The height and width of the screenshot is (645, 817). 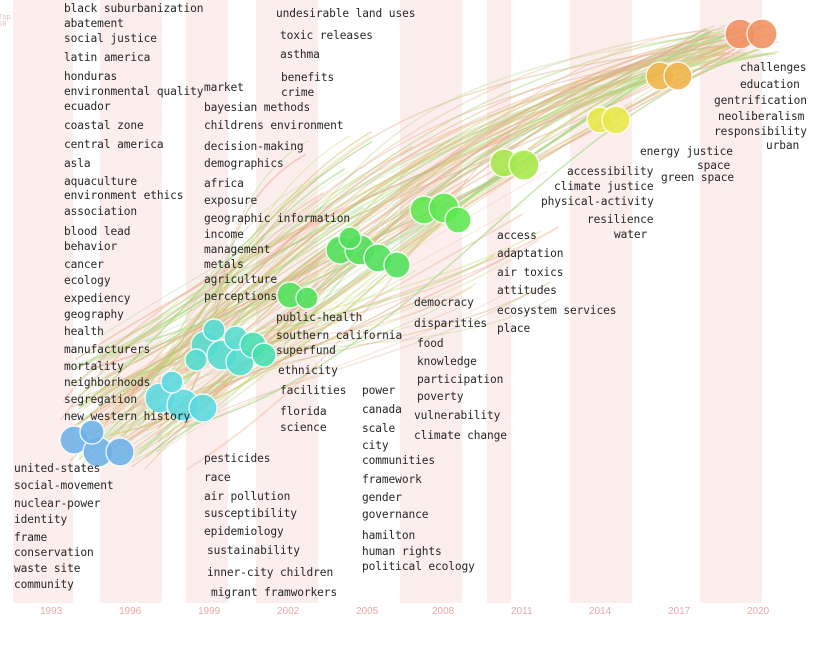 What do you see at coordinates (107, 382) in the screenshot?
I see `keyword-label: neighborhoods` at bounding box center [107, 382].